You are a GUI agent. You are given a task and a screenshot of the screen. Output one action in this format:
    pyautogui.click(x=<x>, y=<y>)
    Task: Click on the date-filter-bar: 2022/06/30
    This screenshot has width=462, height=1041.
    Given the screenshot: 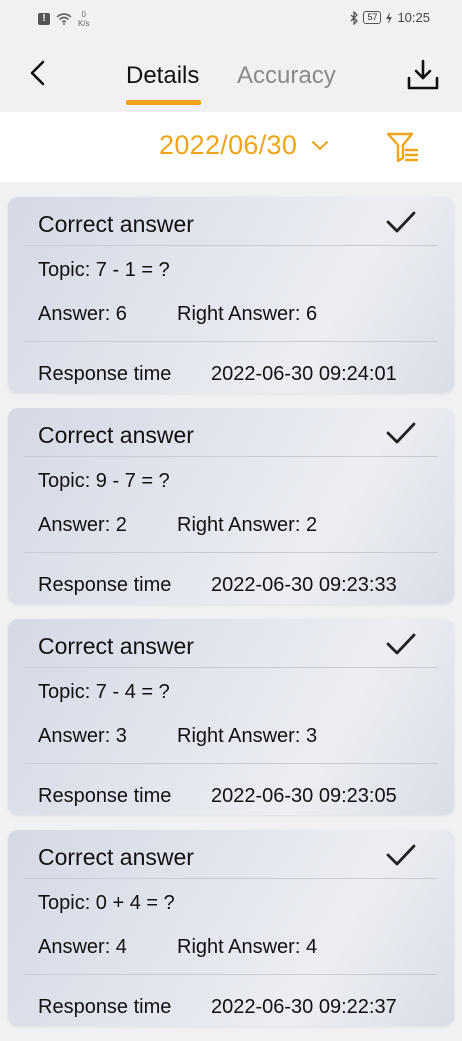 What is the action you would take?
    pyautogui.click(x=231, y=147)
    